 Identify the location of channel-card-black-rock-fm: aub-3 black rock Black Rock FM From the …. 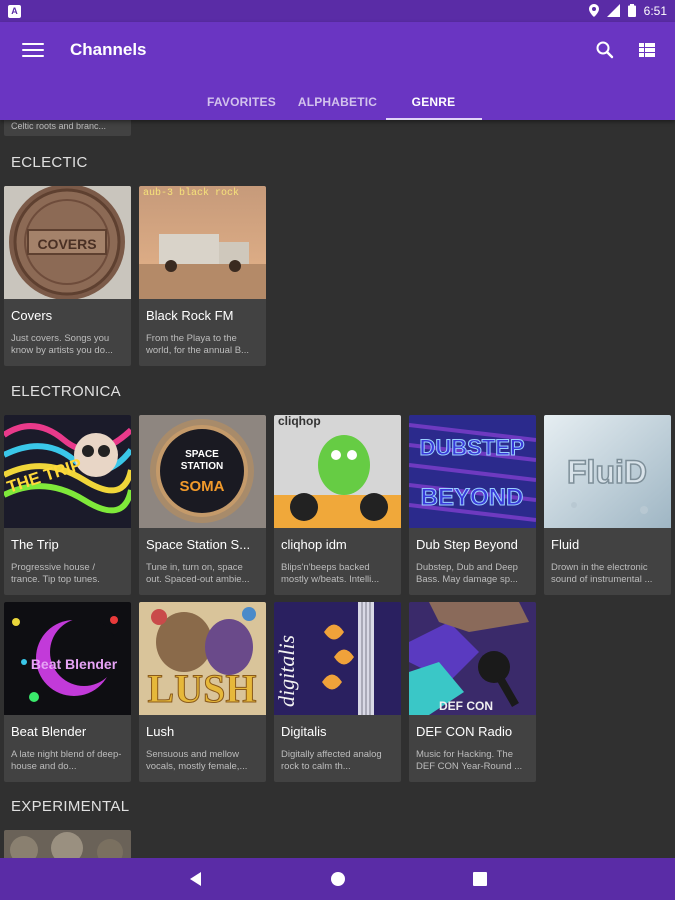
(202, 276).